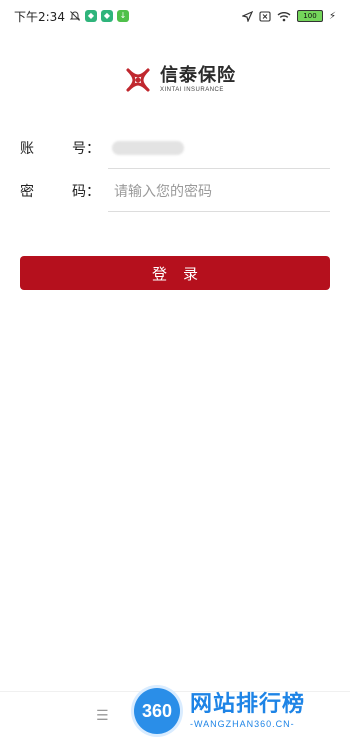 This screenshot has height=738, width=350. What do you see at coordinates (192, 90) in the screenshot?
I see `logo-name-en: XINTAI INSURANCE` at bounding box center [192, 90].